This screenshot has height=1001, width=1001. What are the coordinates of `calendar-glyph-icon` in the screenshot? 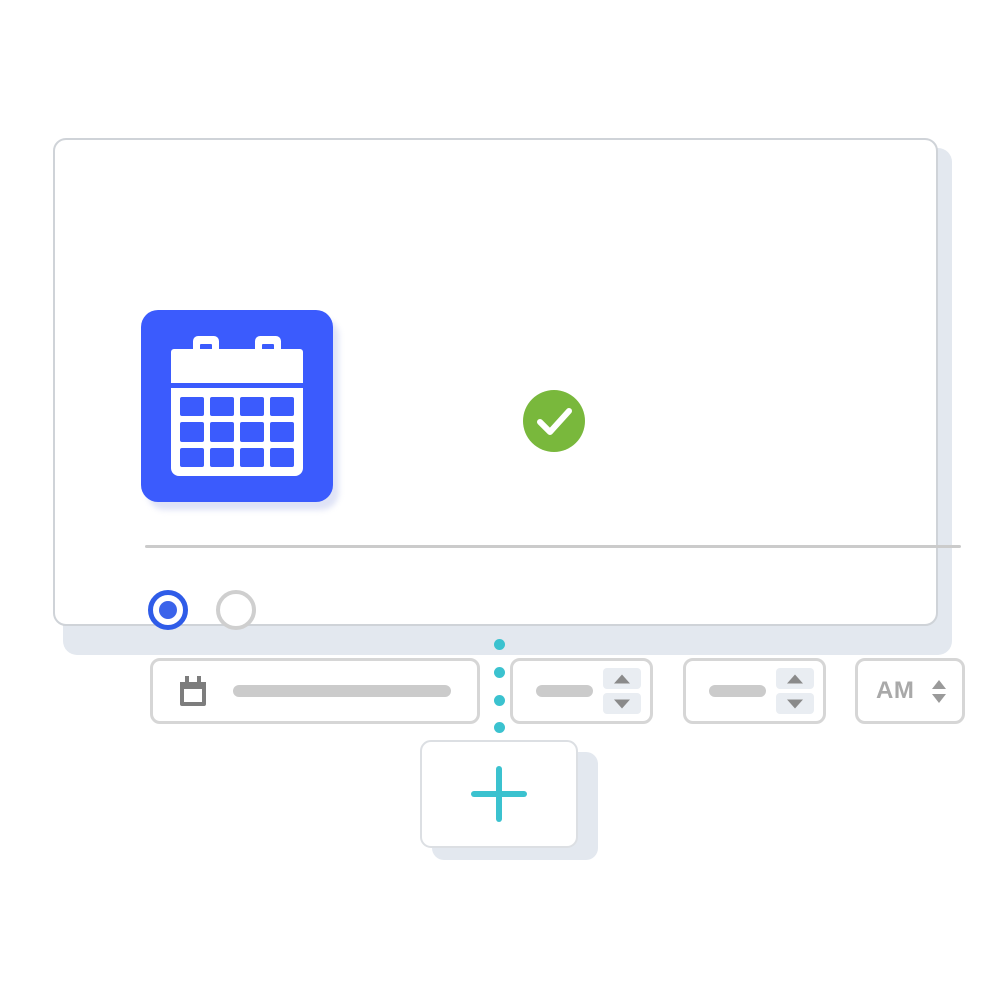 It's located at (193, 692).